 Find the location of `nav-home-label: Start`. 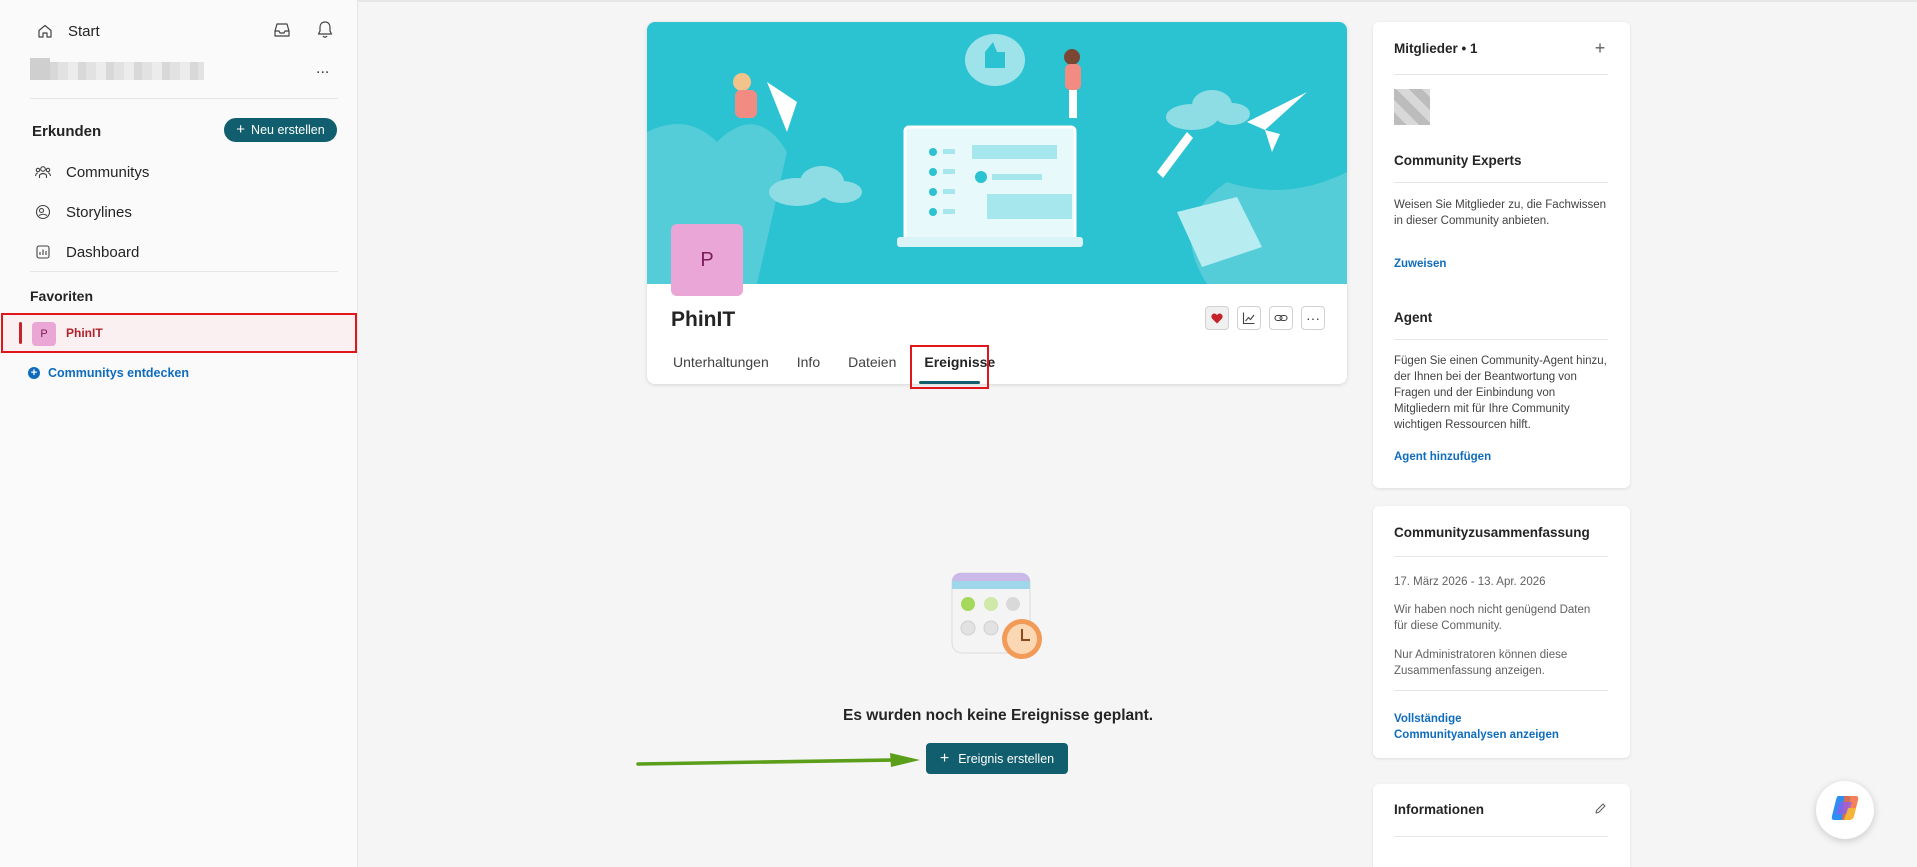

nav-home-label: Start is located at coordinates (84, 31).